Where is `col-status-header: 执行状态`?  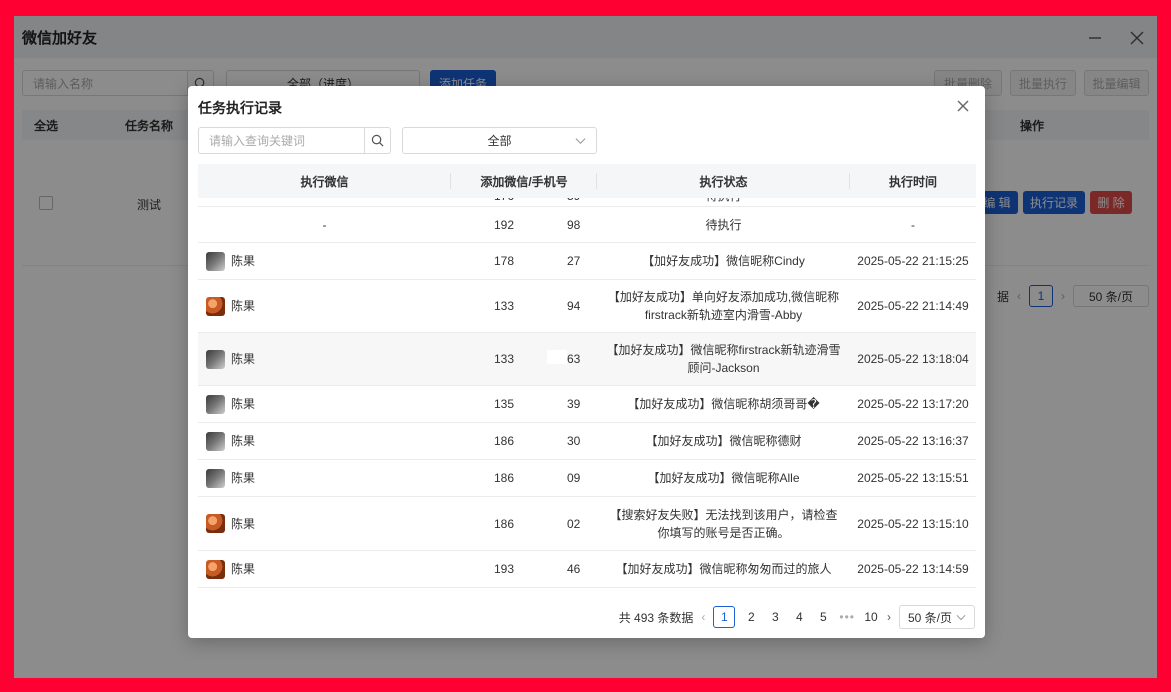
col-status-header: 执行状态 is located at coordinates (723, 181).